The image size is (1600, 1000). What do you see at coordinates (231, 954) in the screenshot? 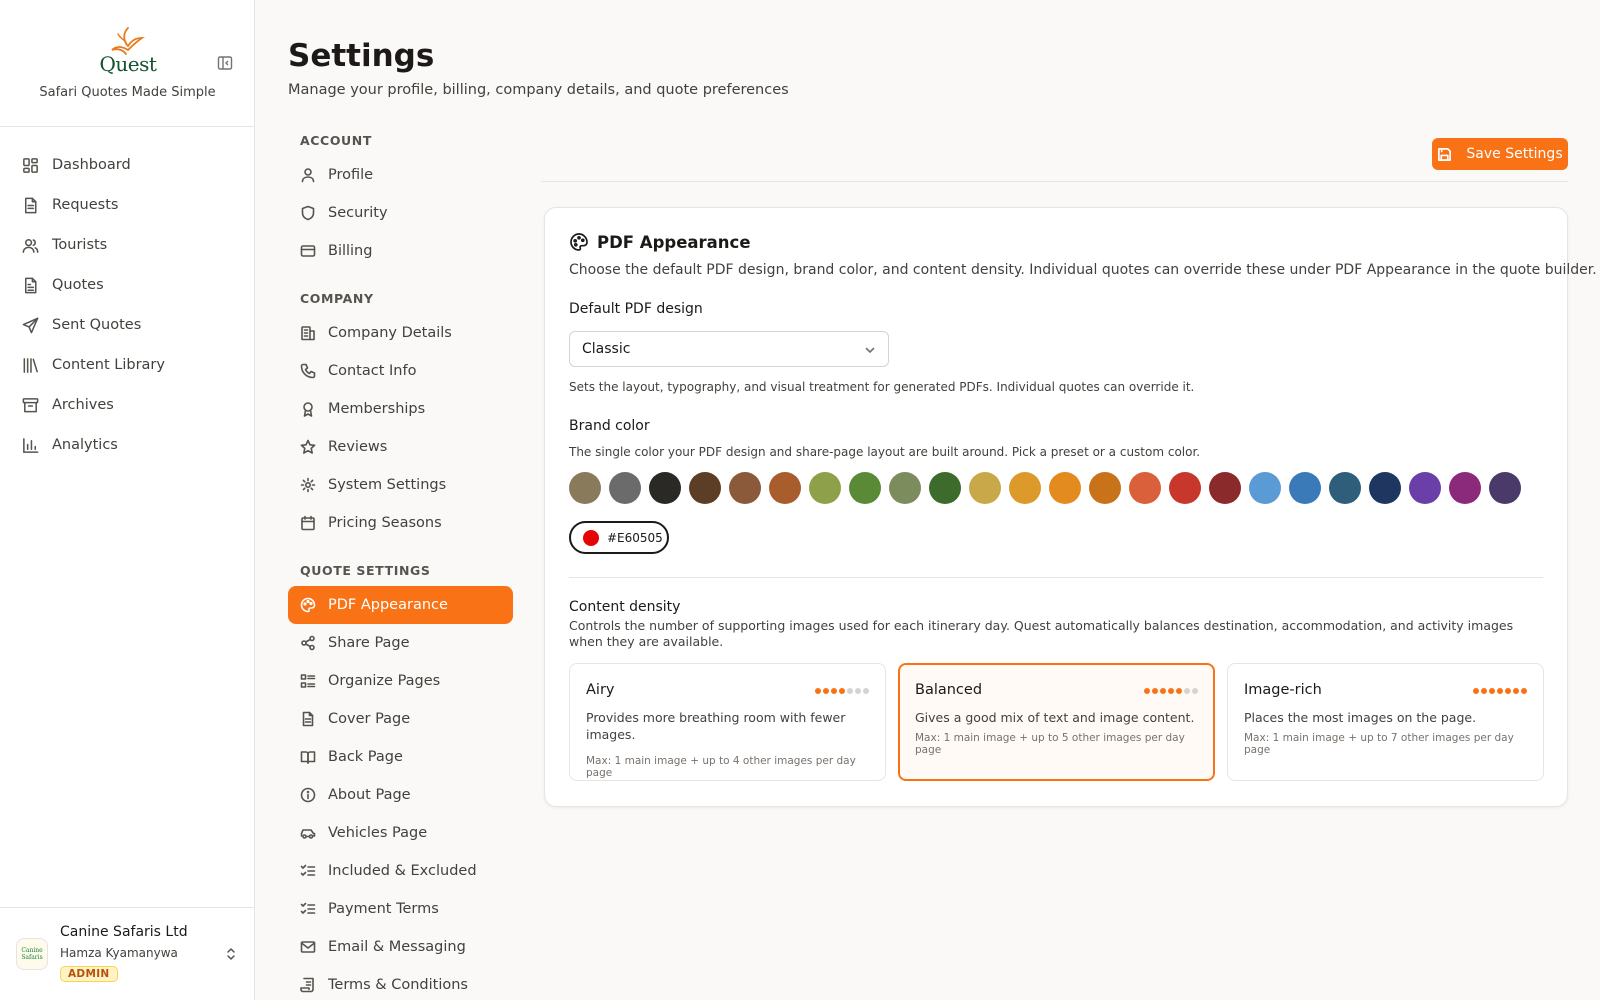
I see `chevron-up-down-icon` at bounding box center [231, 954].